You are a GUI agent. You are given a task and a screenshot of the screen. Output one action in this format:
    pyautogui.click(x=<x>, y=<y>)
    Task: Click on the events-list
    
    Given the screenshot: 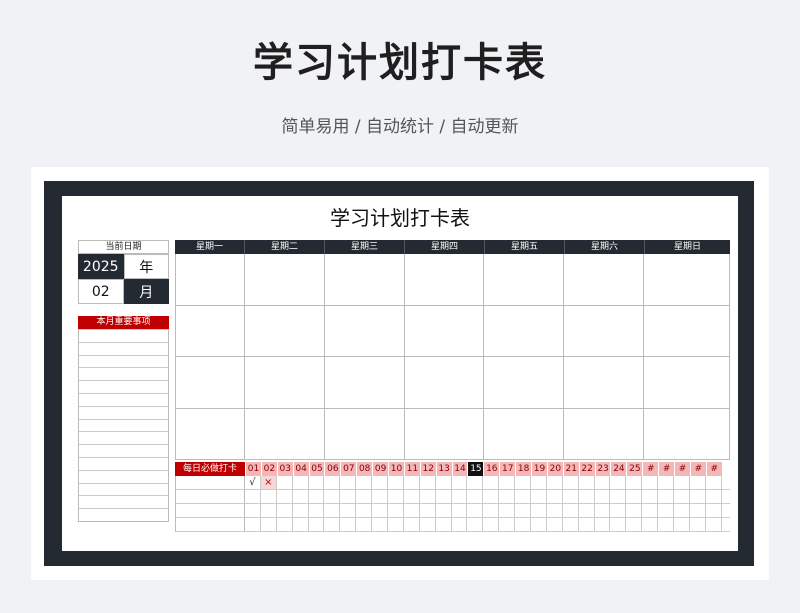 What is the action you would take?
    pyautogui.click(x=123, y=425)
    